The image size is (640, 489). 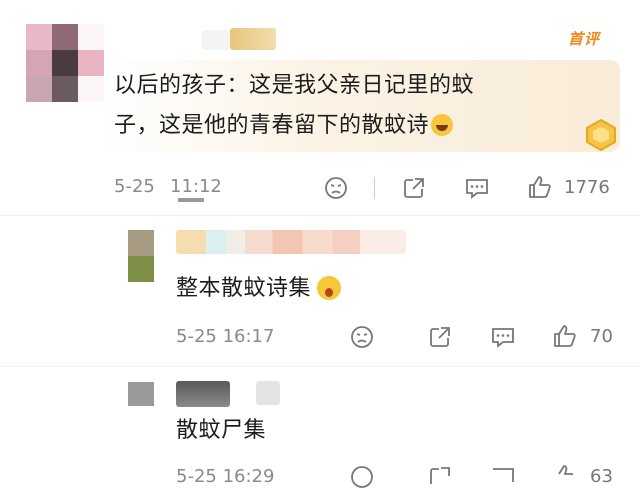 What do you see at coordinates (272, 125) in the screenshot?
I see `comment-text-line2: 子，这是他的青春留下的散蚊诗` at bounding box center [272, 125].